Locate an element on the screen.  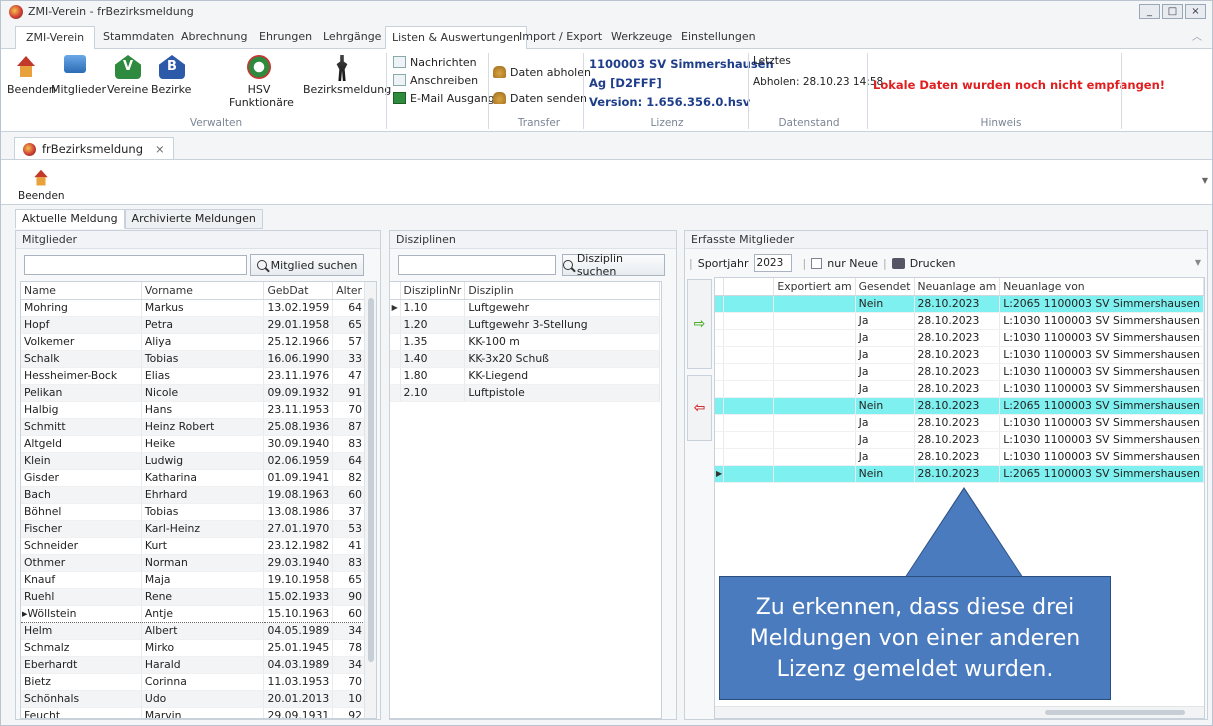
table-row: Halbig Hans 23.11.1953 70 is located at coordinates (193, 410).